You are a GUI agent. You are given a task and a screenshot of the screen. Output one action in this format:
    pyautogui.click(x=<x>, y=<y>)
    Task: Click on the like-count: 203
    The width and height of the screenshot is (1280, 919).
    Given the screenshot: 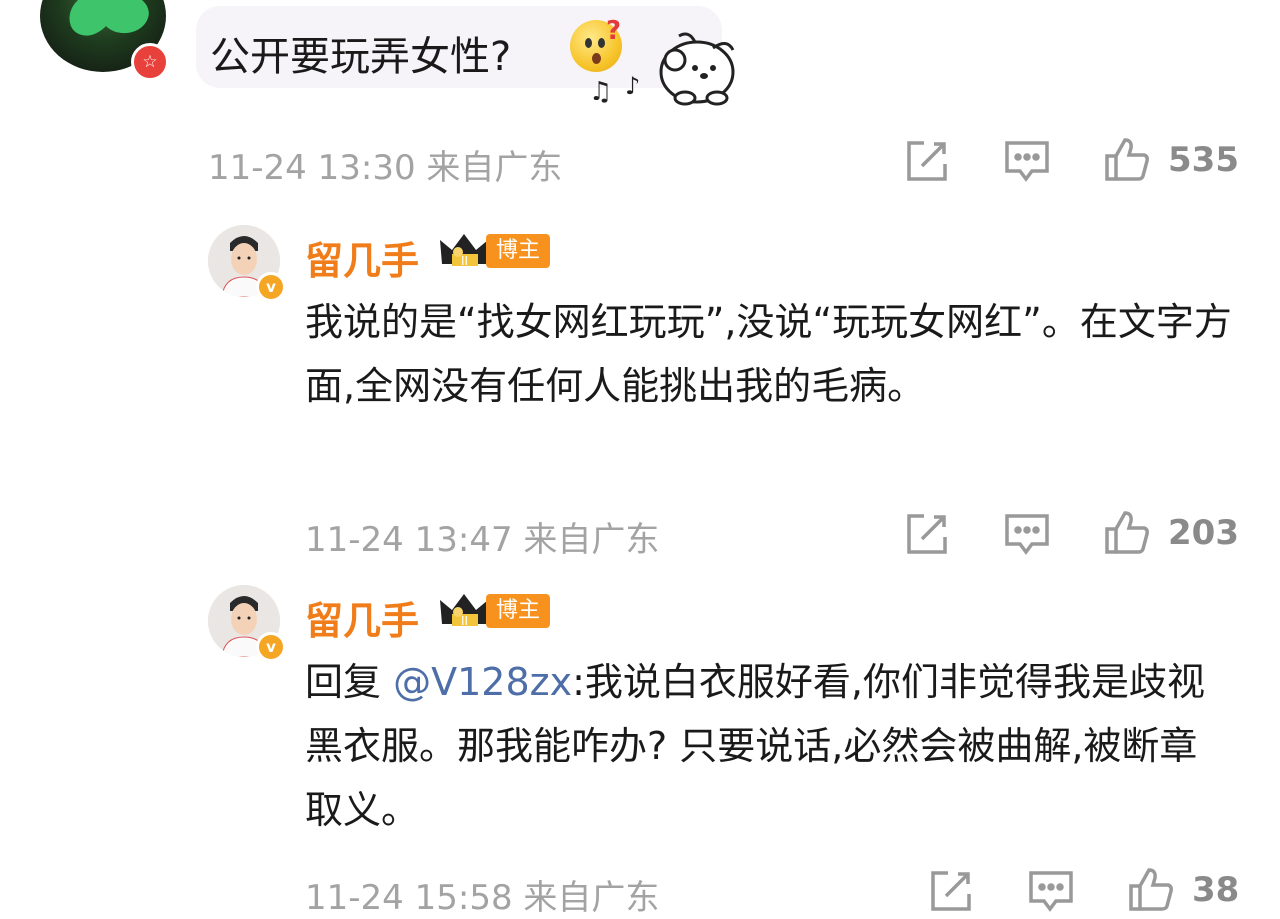 What is the action you would take?
    pyautogui.click(x=1203, y=533)
    